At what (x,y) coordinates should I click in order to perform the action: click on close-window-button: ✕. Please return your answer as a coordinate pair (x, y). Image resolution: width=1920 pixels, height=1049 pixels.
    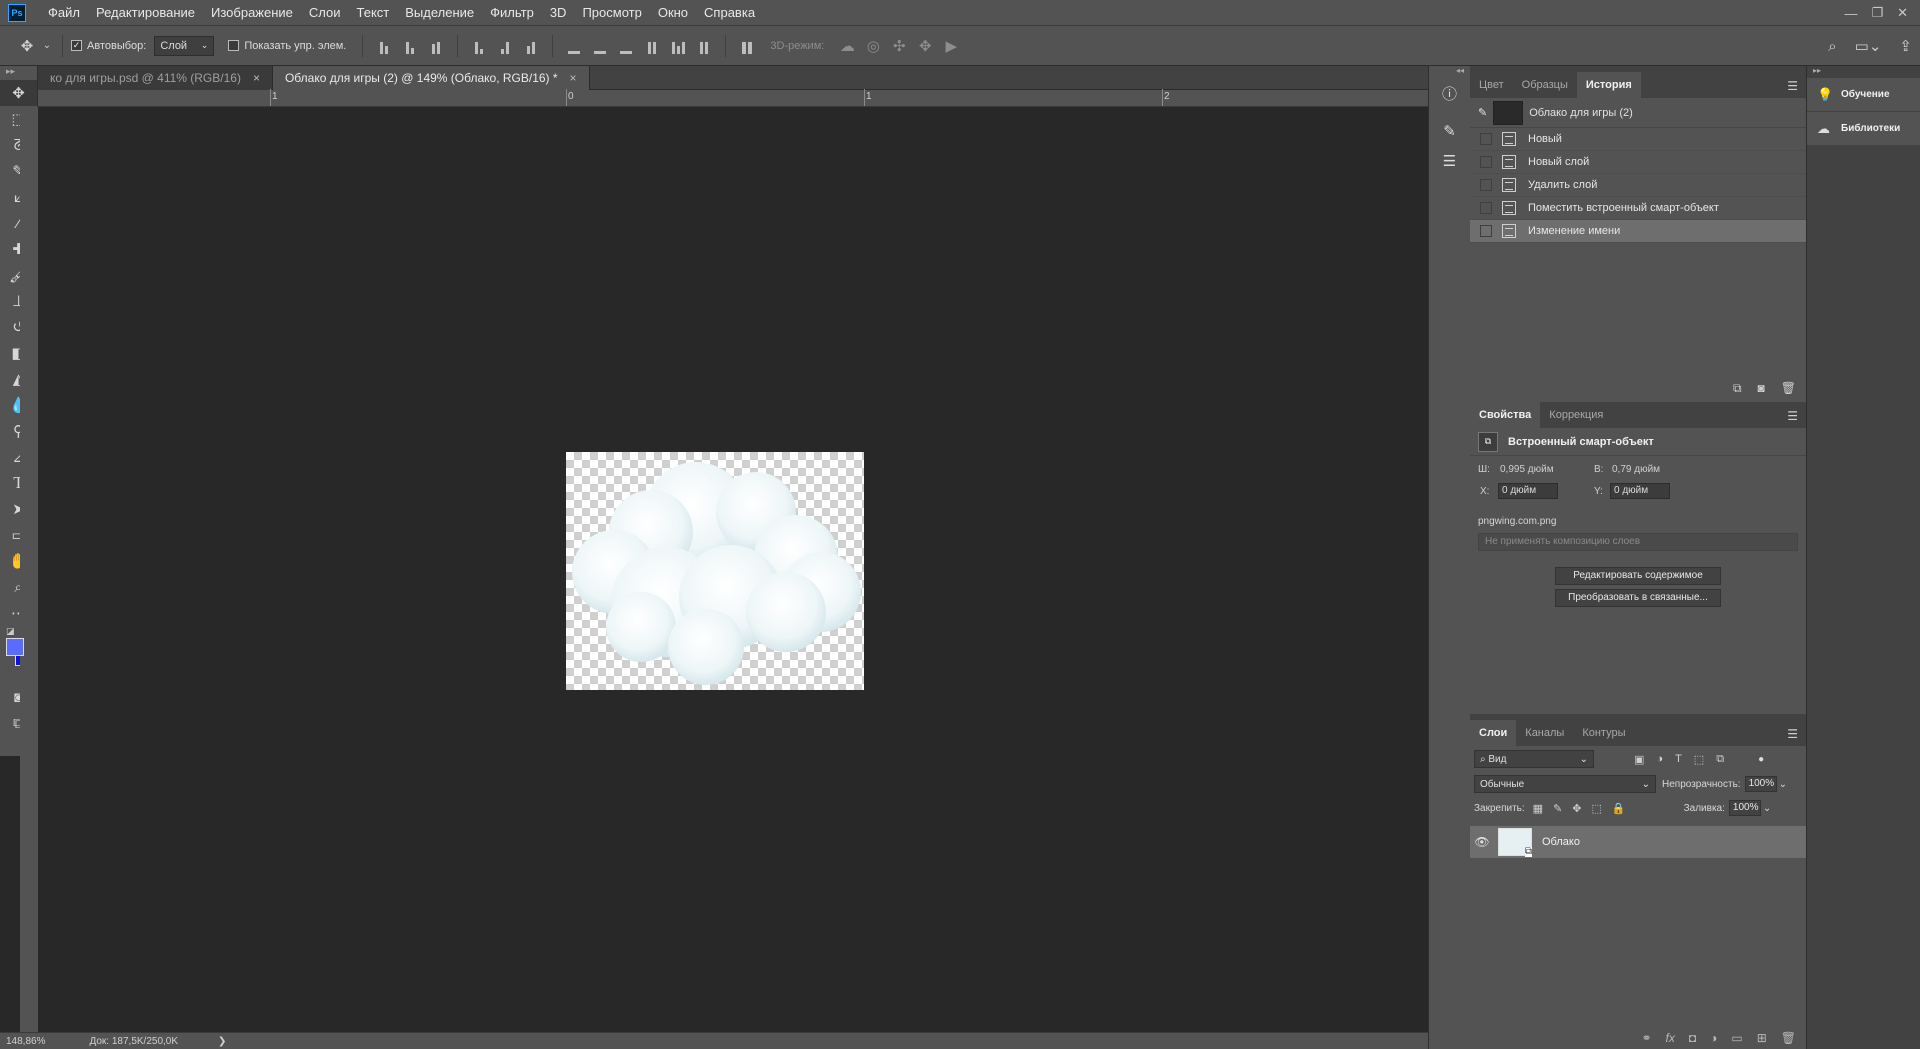
    Looking at the image, I should click on (1902, 13).